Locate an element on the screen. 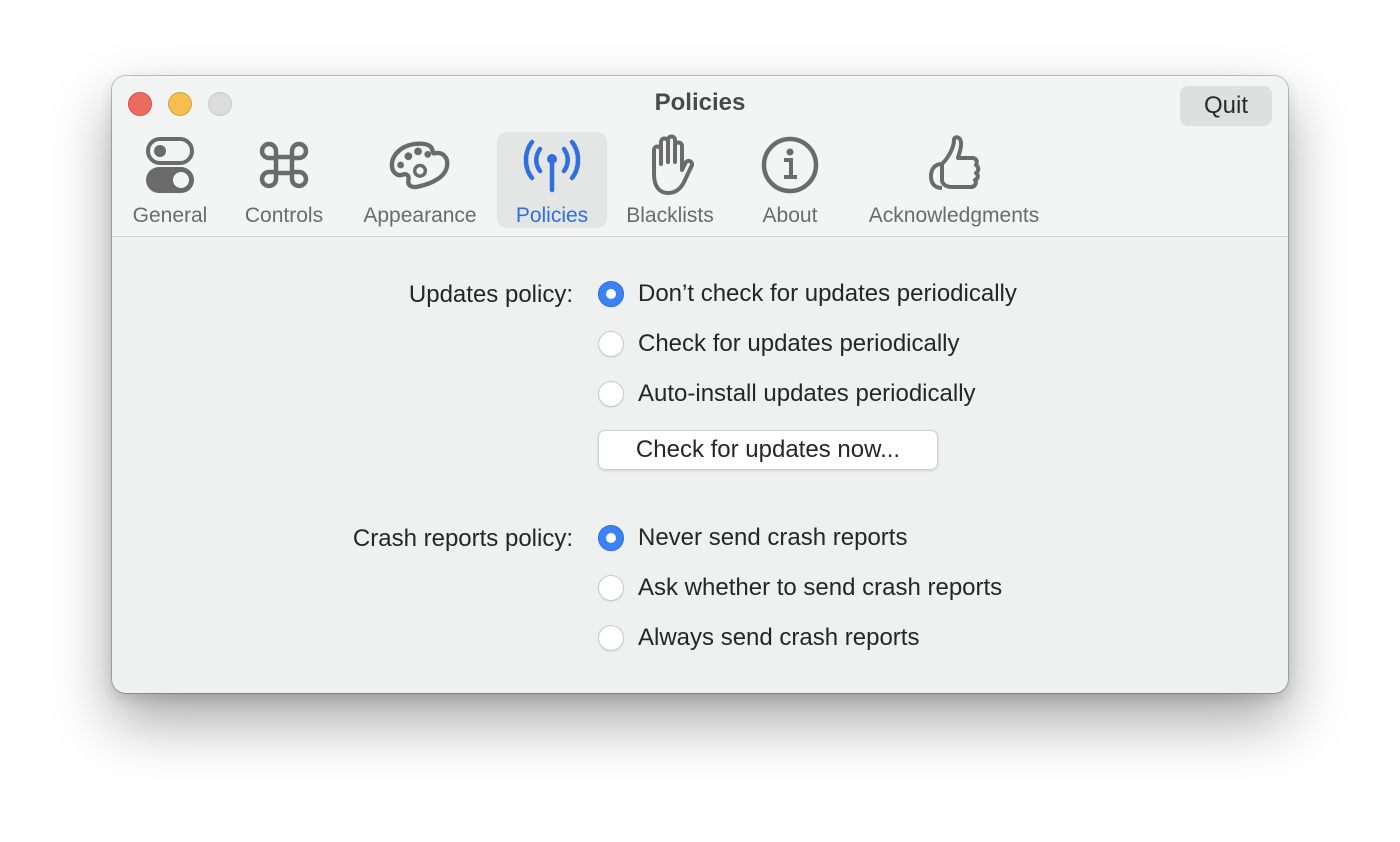  tab-label: Blacklists is located at coordinates (670, 215).